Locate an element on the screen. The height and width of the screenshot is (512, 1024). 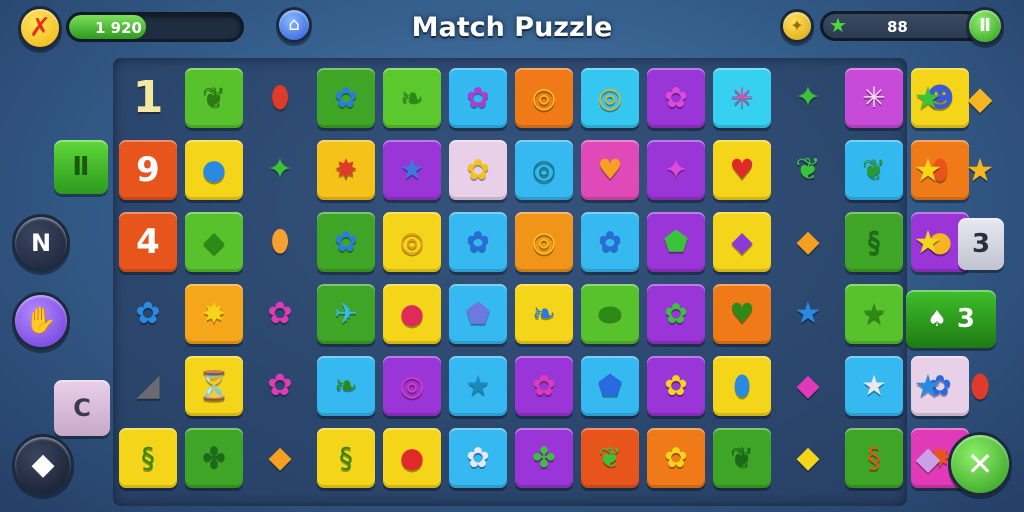
puzzle-tile: ❦ is located at coordinates (742, 458).